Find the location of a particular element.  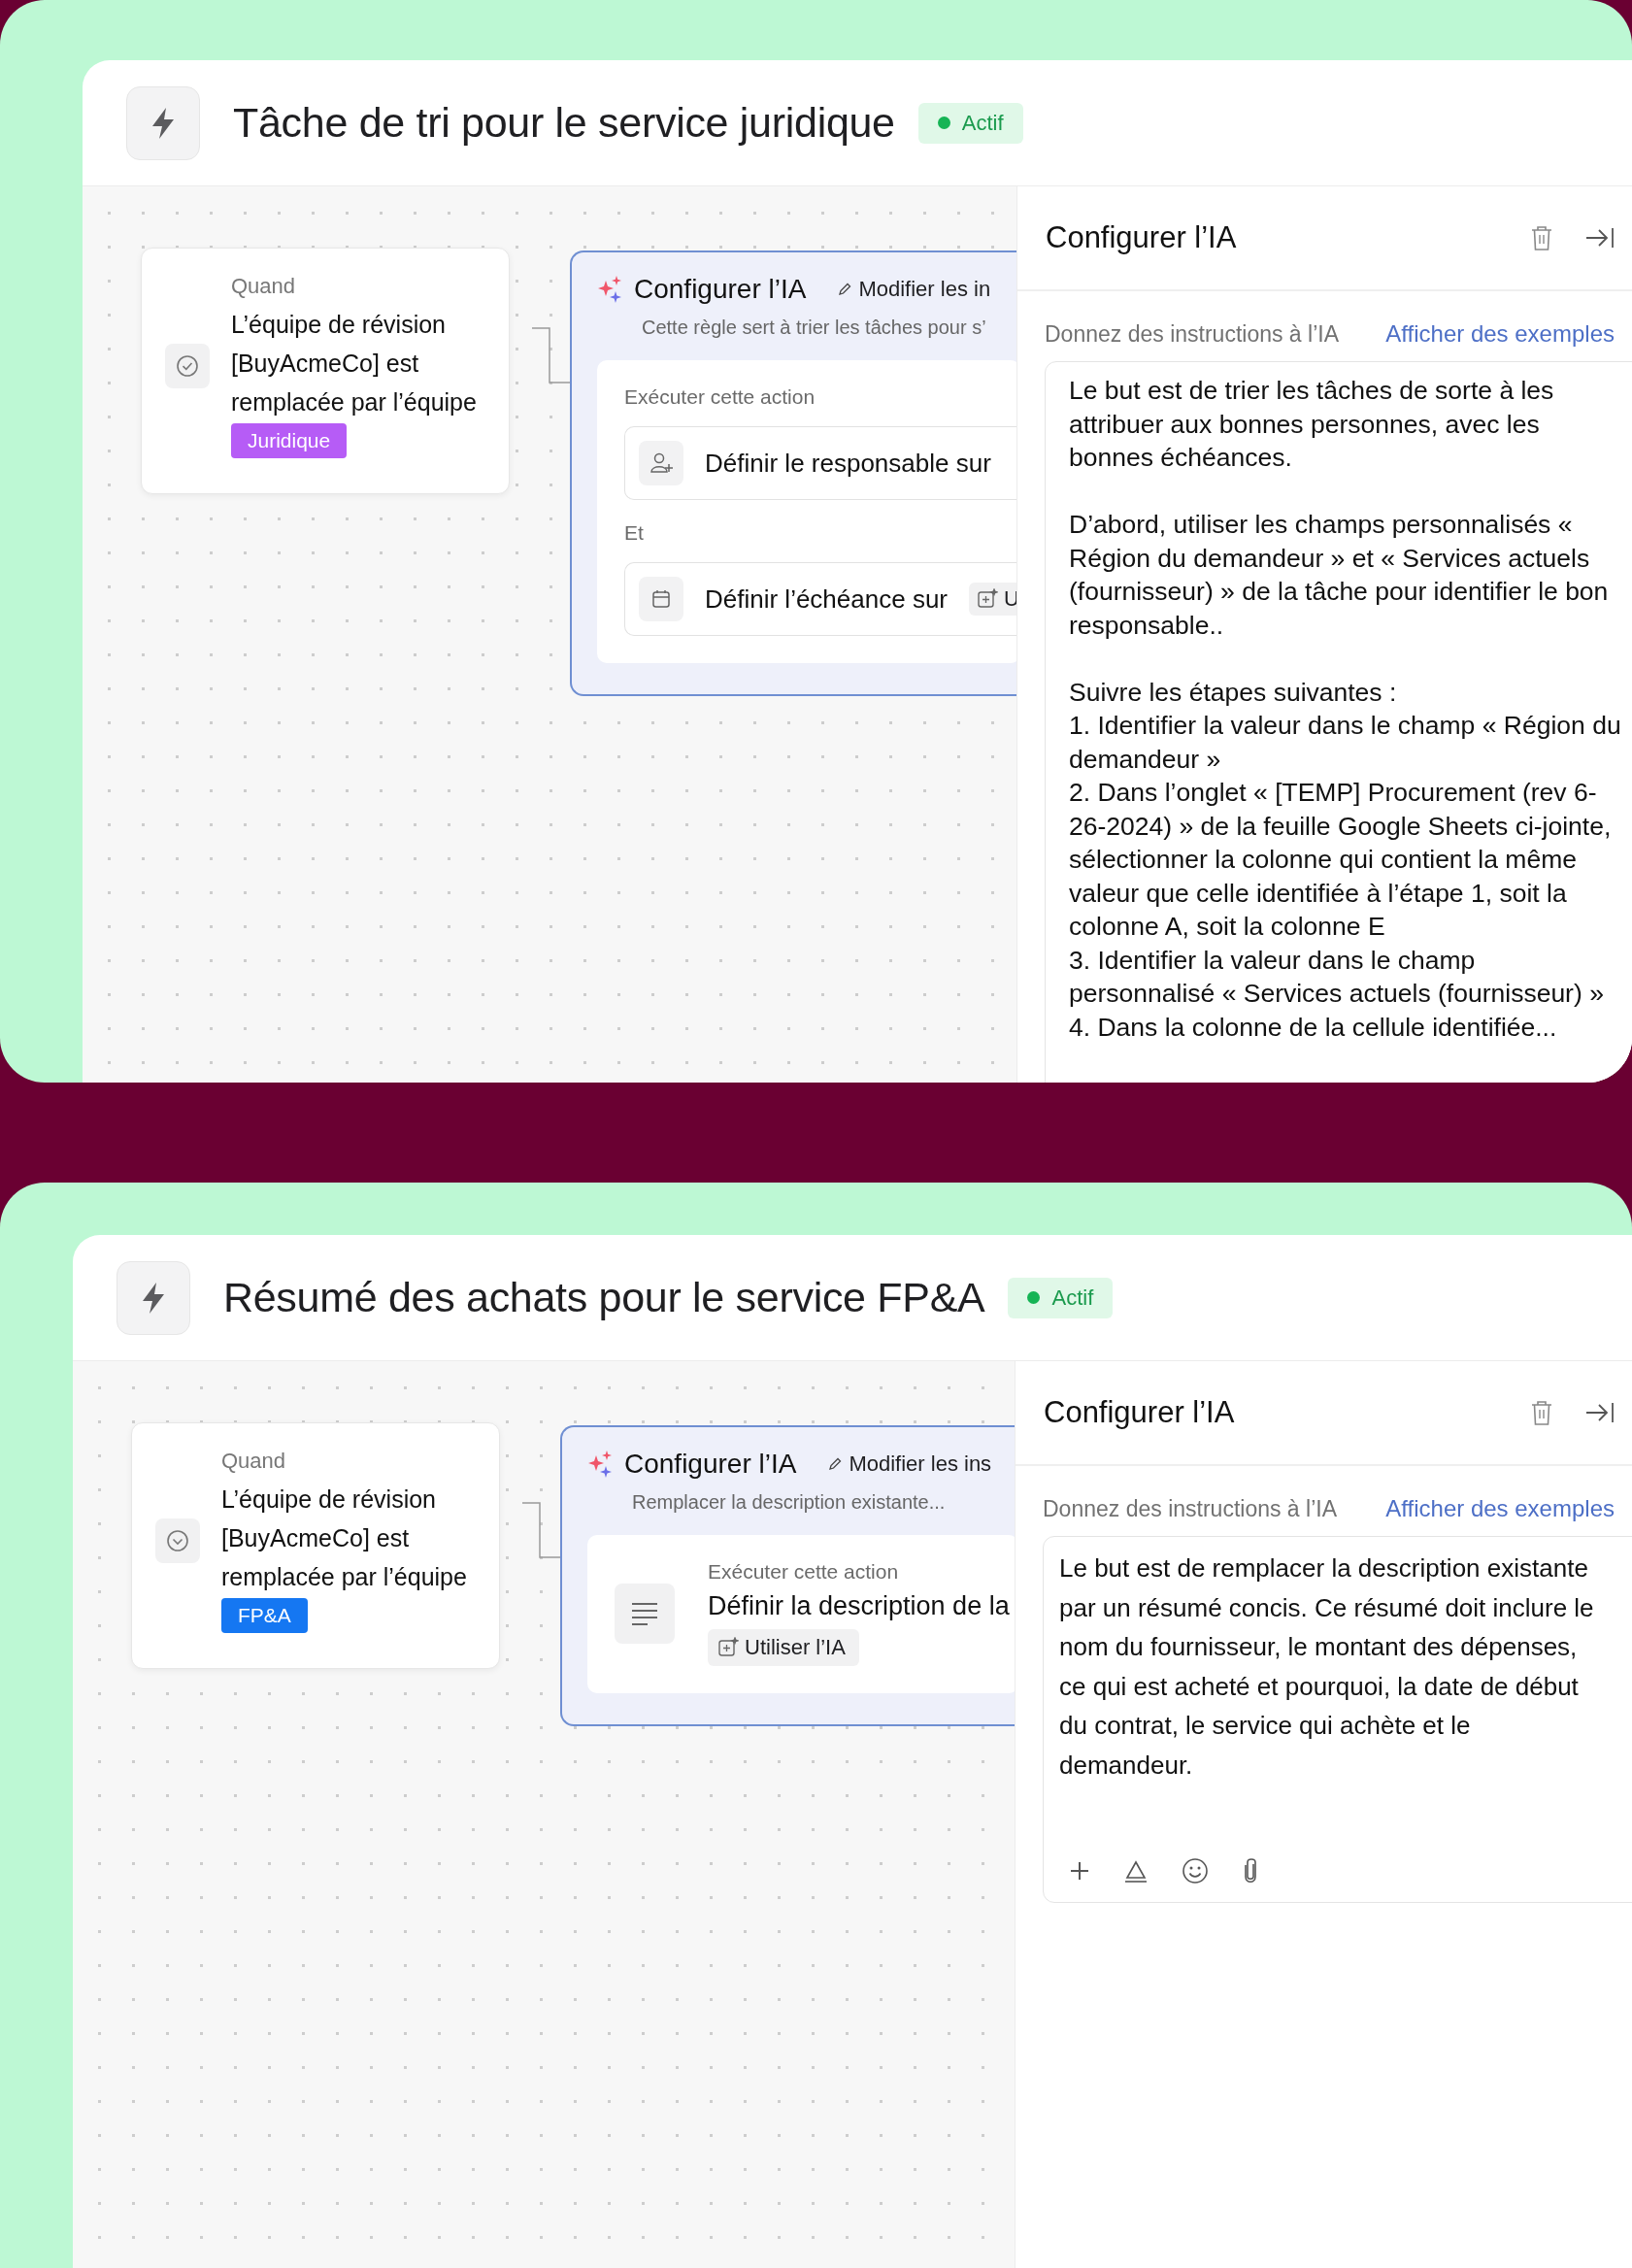

action-text: Définir le responsable sur is located at coordinates (848, 463).